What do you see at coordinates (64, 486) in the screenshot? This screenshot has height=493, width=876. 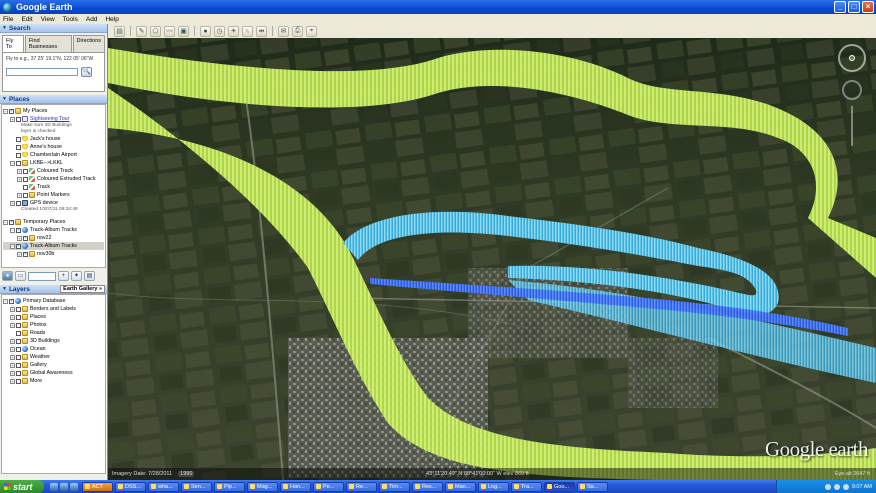 I see `browser-icon` at bounding box center [64, 486].